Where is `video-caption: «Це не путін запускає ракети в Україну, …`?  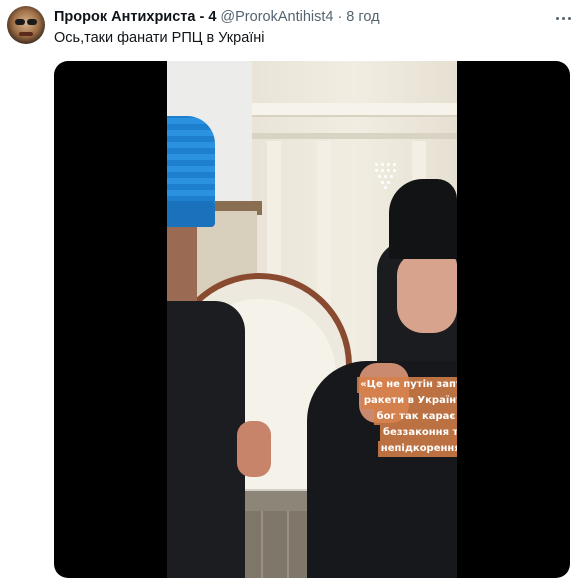
video-caption: «Це не путін запускає ракети в Україну, … is located at coordinates (407, 417).